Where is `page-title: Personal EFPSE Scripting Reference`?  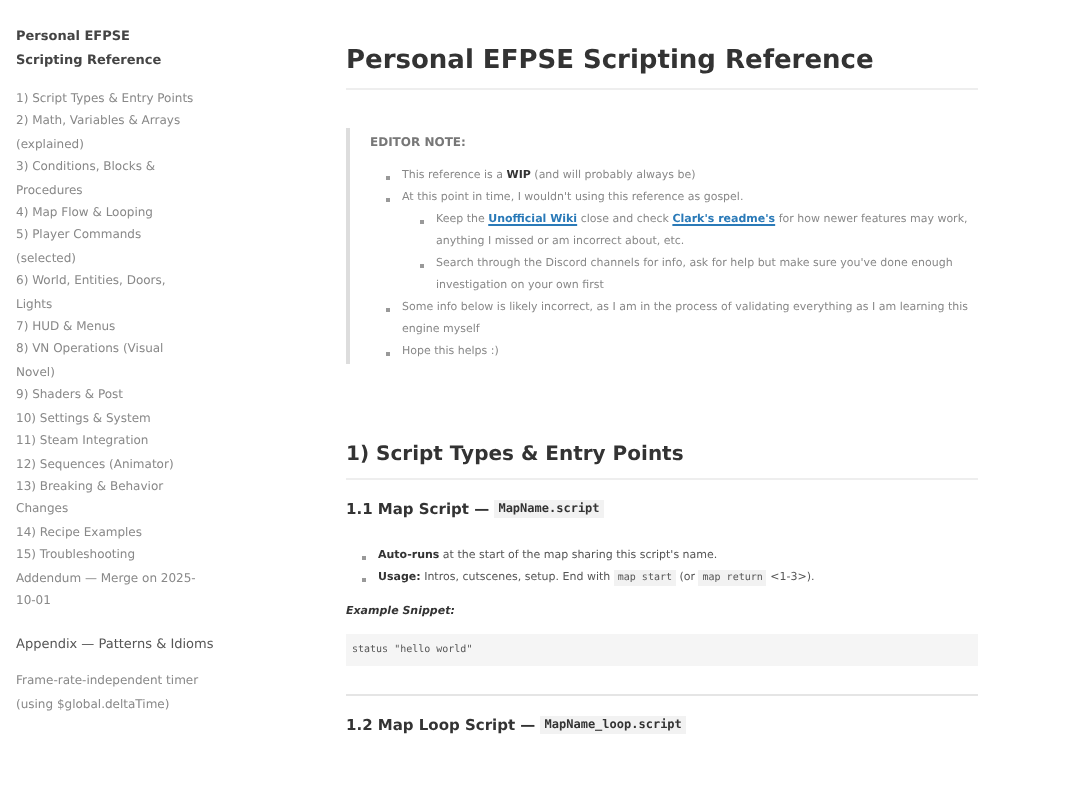 page-title: Personal EFPSE Scripting Reference is located at coordinates (662, 68).